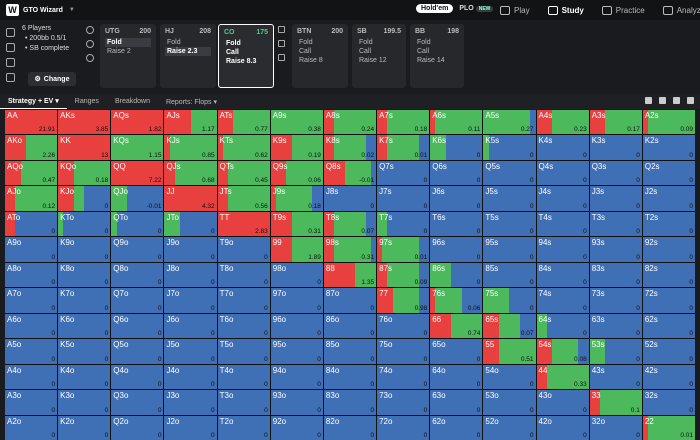  I want to click on hand-cell: 84s 0, so click(562, 275).